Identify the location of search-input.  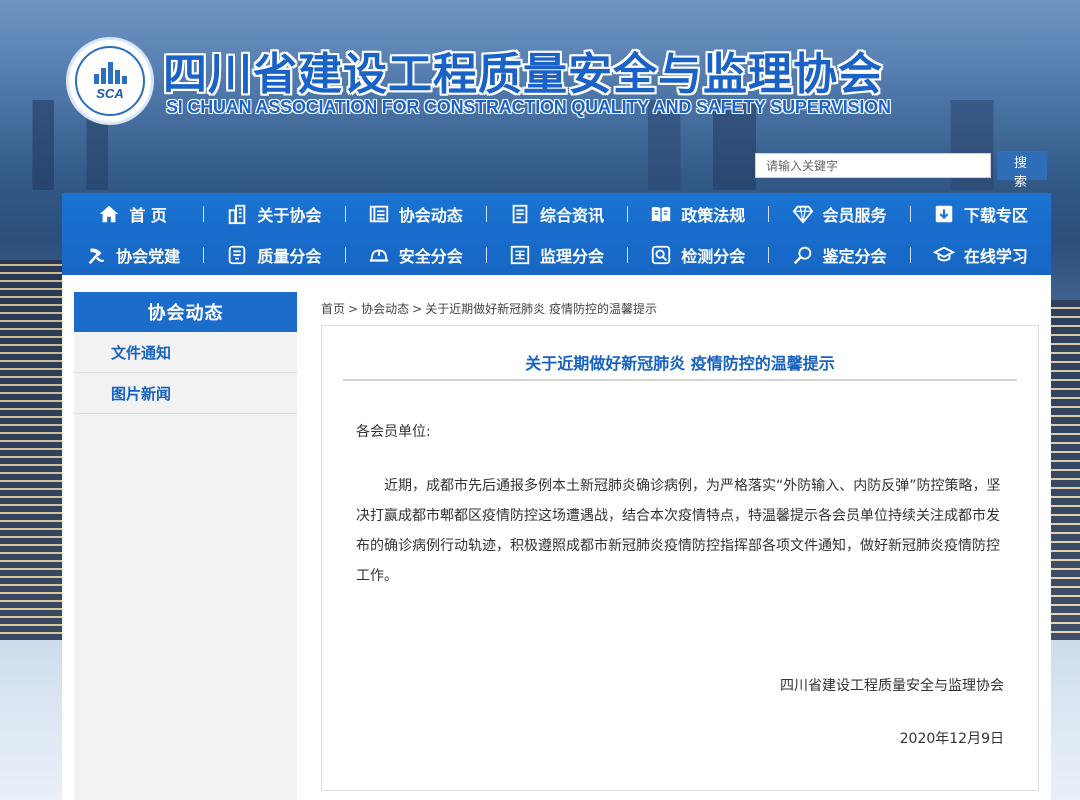
(873, 165).